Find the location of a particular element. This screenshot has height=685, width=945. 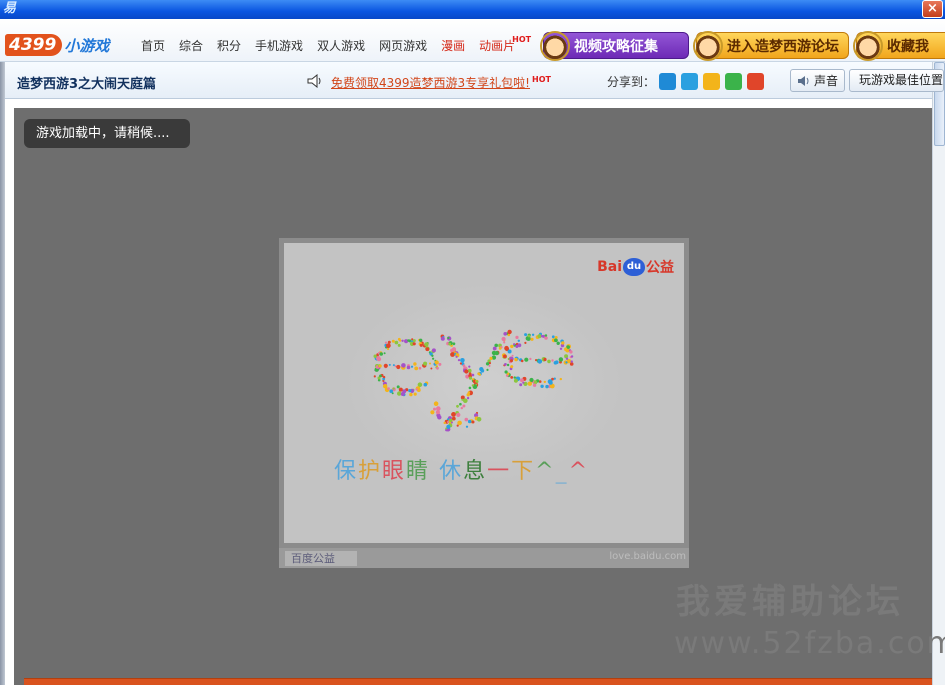

logo-text: 小游戏 is located at coordinates (87, 45).